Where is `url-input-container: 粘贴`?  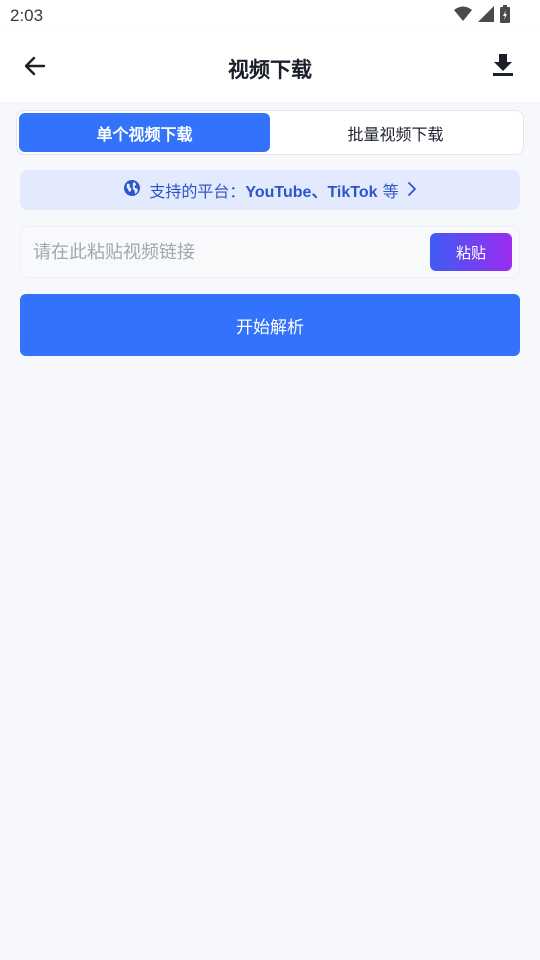
url-input-container: 粘贴 is located at coordinates (270, 252).